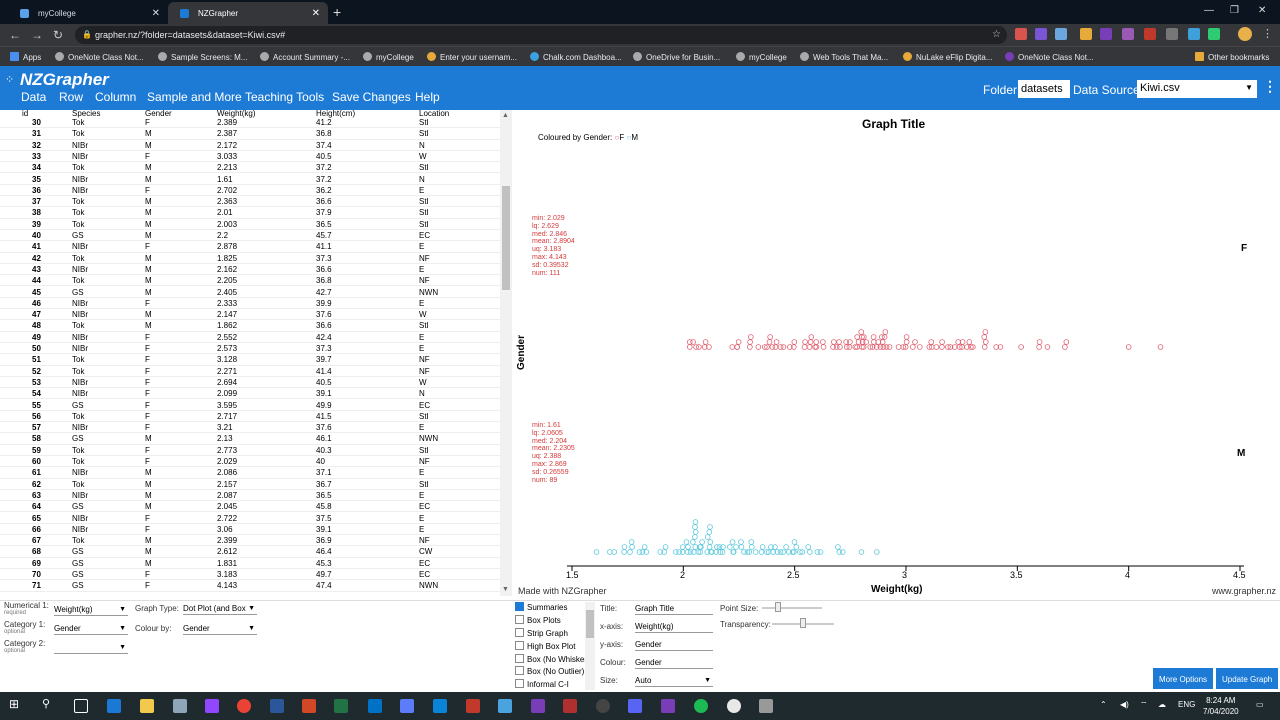  Describe the element at coordinates (71, 97) in the screenshot. I see `menu-row: Row` at that location.